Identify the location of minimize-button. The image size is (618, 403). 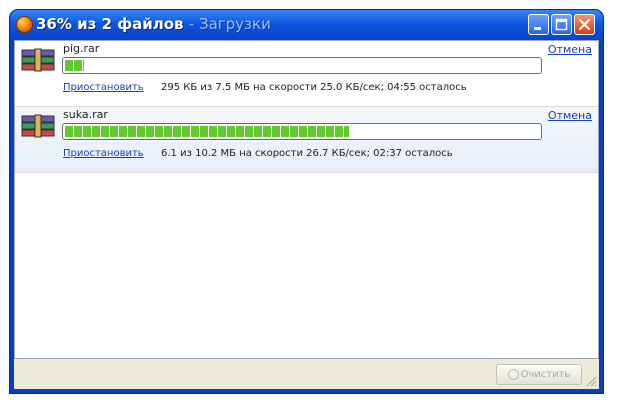
(538, 24).